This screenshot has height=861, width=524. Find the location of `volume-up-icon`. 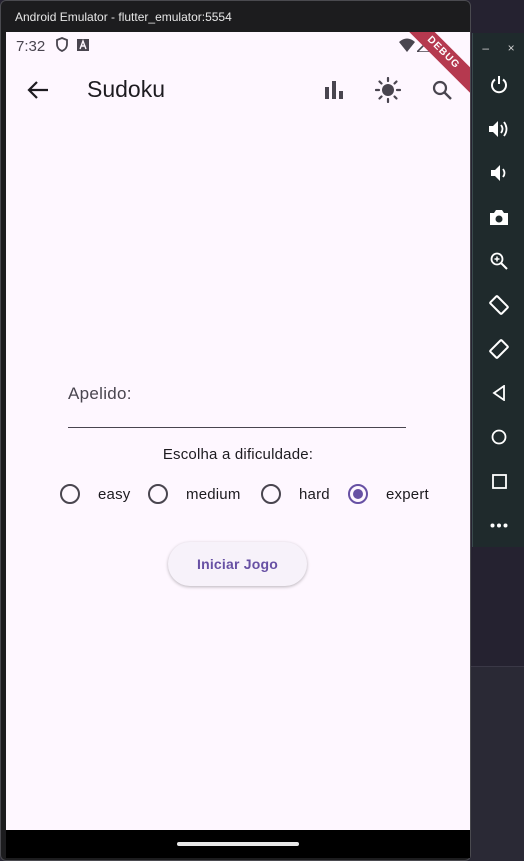

volume-up-icon is located at coordinates (498, 129).